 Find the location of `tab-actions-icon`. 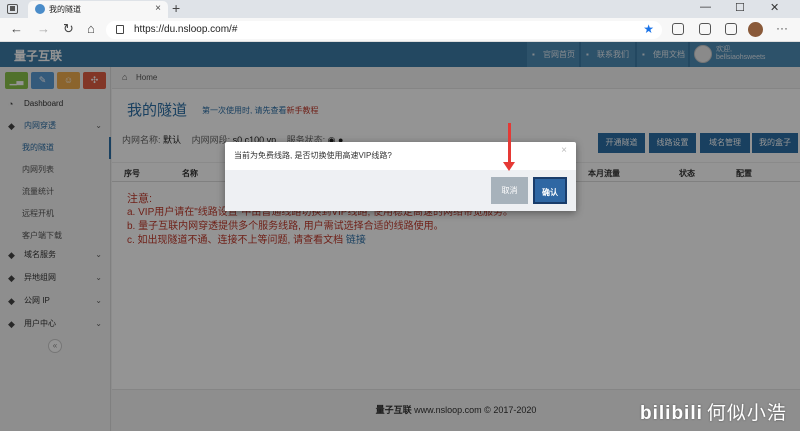

tab-actions-icon is located at coordinates (12, 9).